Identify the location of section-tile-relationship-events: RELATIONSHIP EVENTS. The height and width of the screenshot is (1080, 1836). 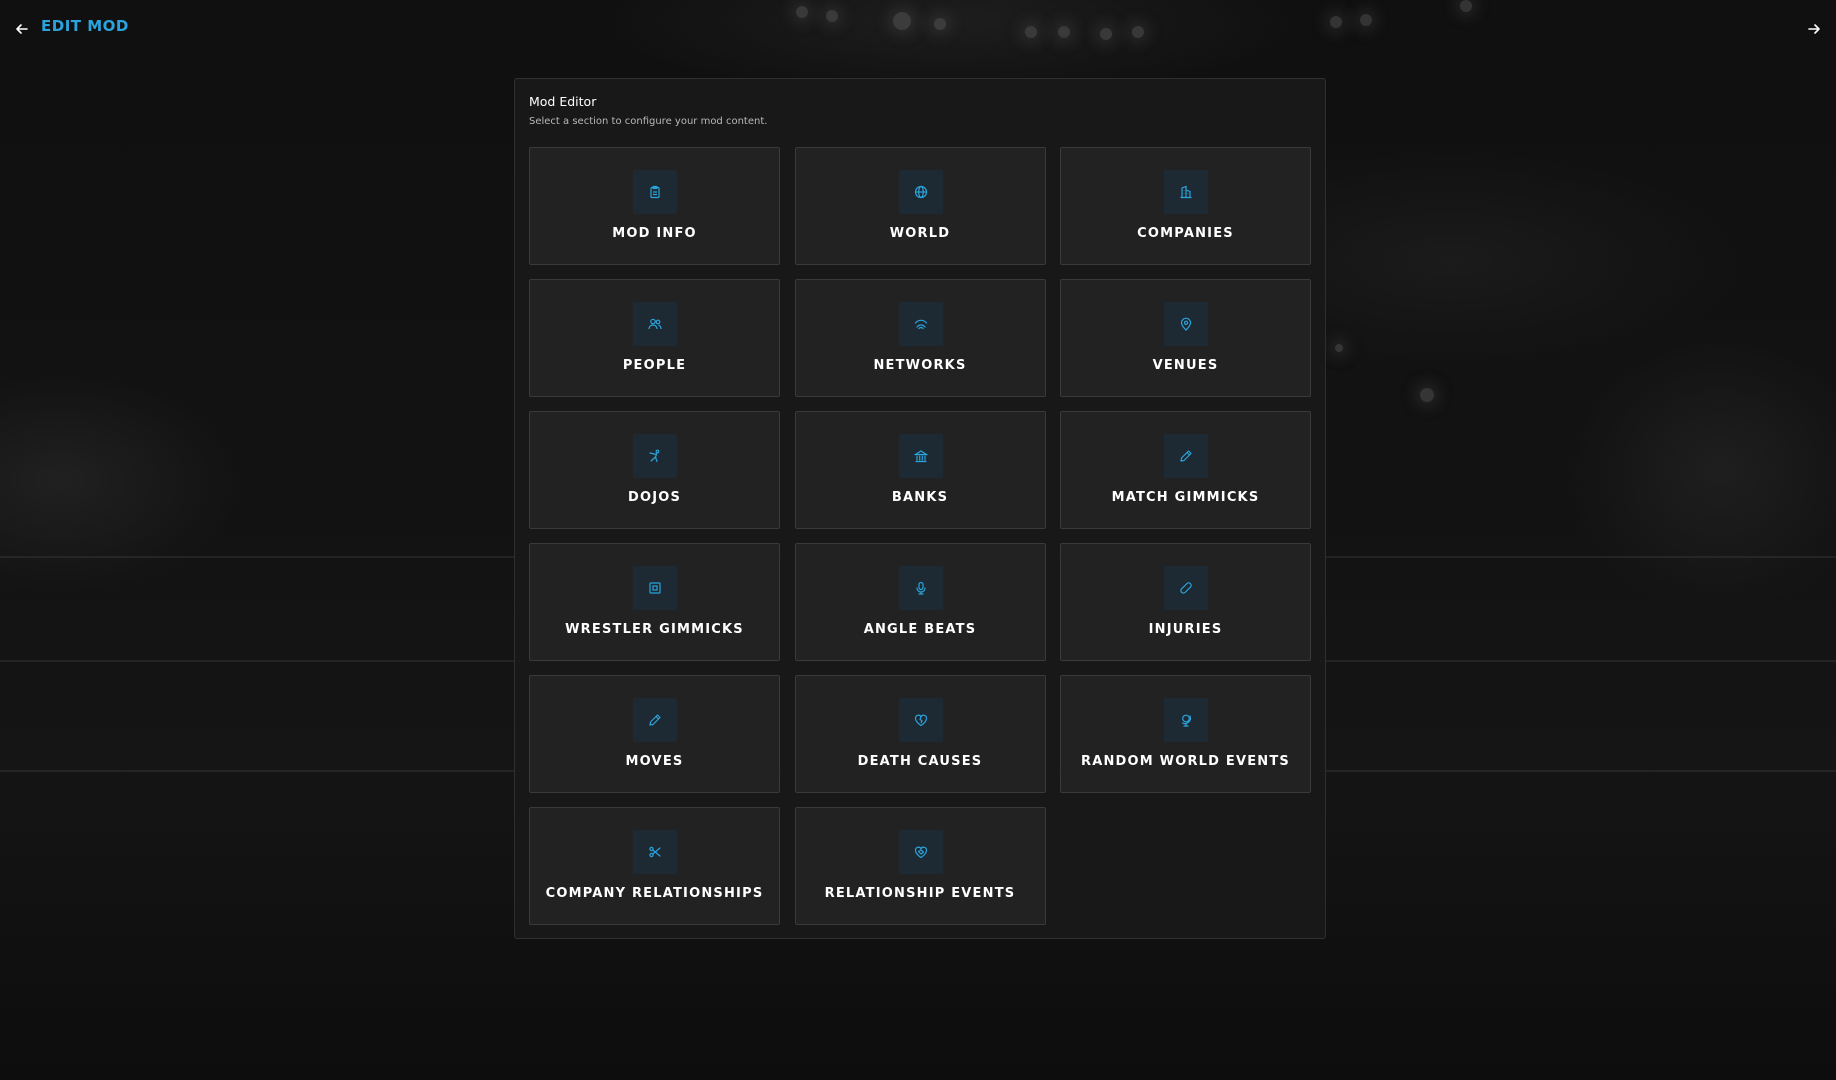
(920, 866).